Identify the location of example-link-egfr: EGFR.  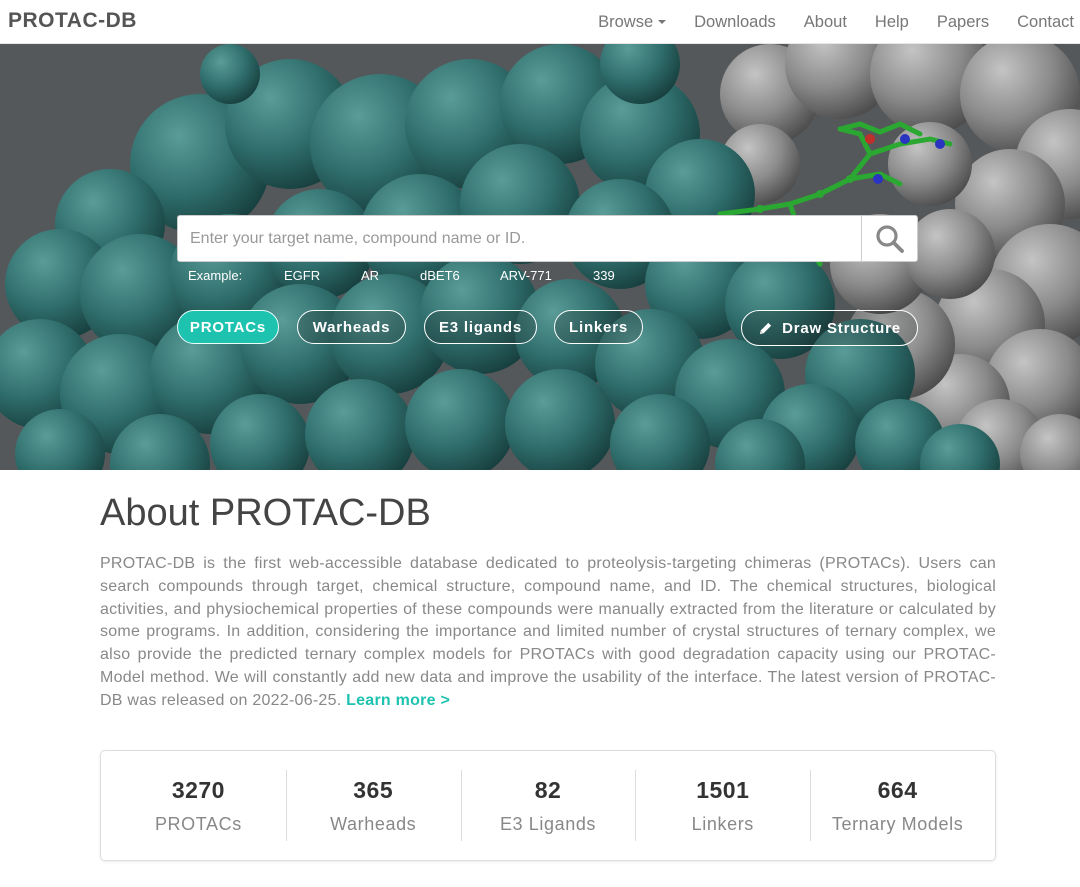
(302, 275).